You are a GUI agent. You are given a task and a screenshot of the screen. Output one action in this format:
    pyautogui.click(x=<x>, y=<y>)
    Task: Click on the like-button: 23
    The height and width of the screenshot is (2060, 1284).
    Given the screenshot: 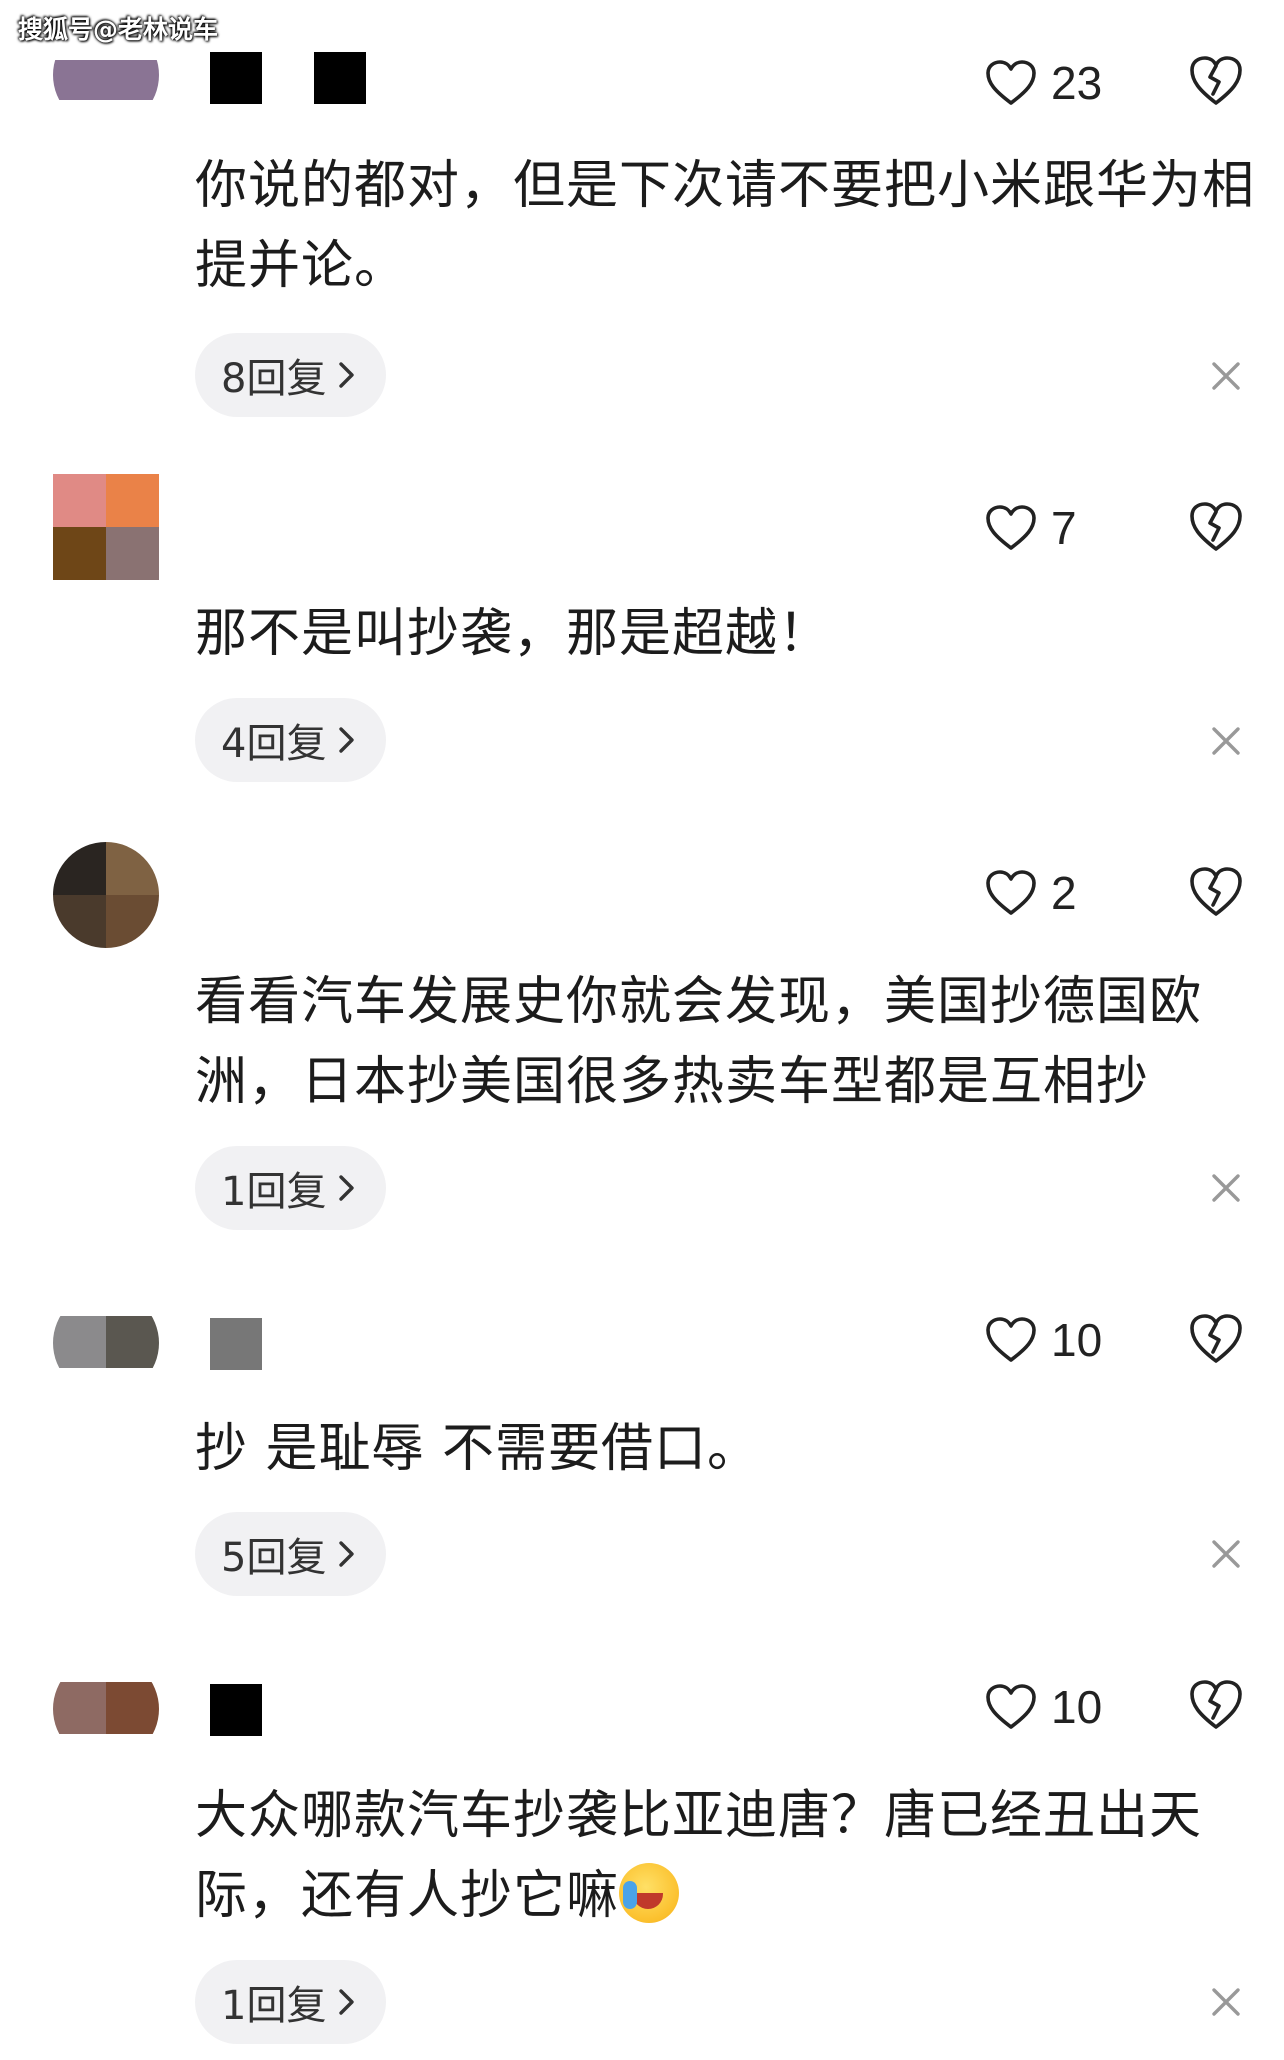 What is the action you would take?
    pyautogui.click(x=1043, y=83)
    